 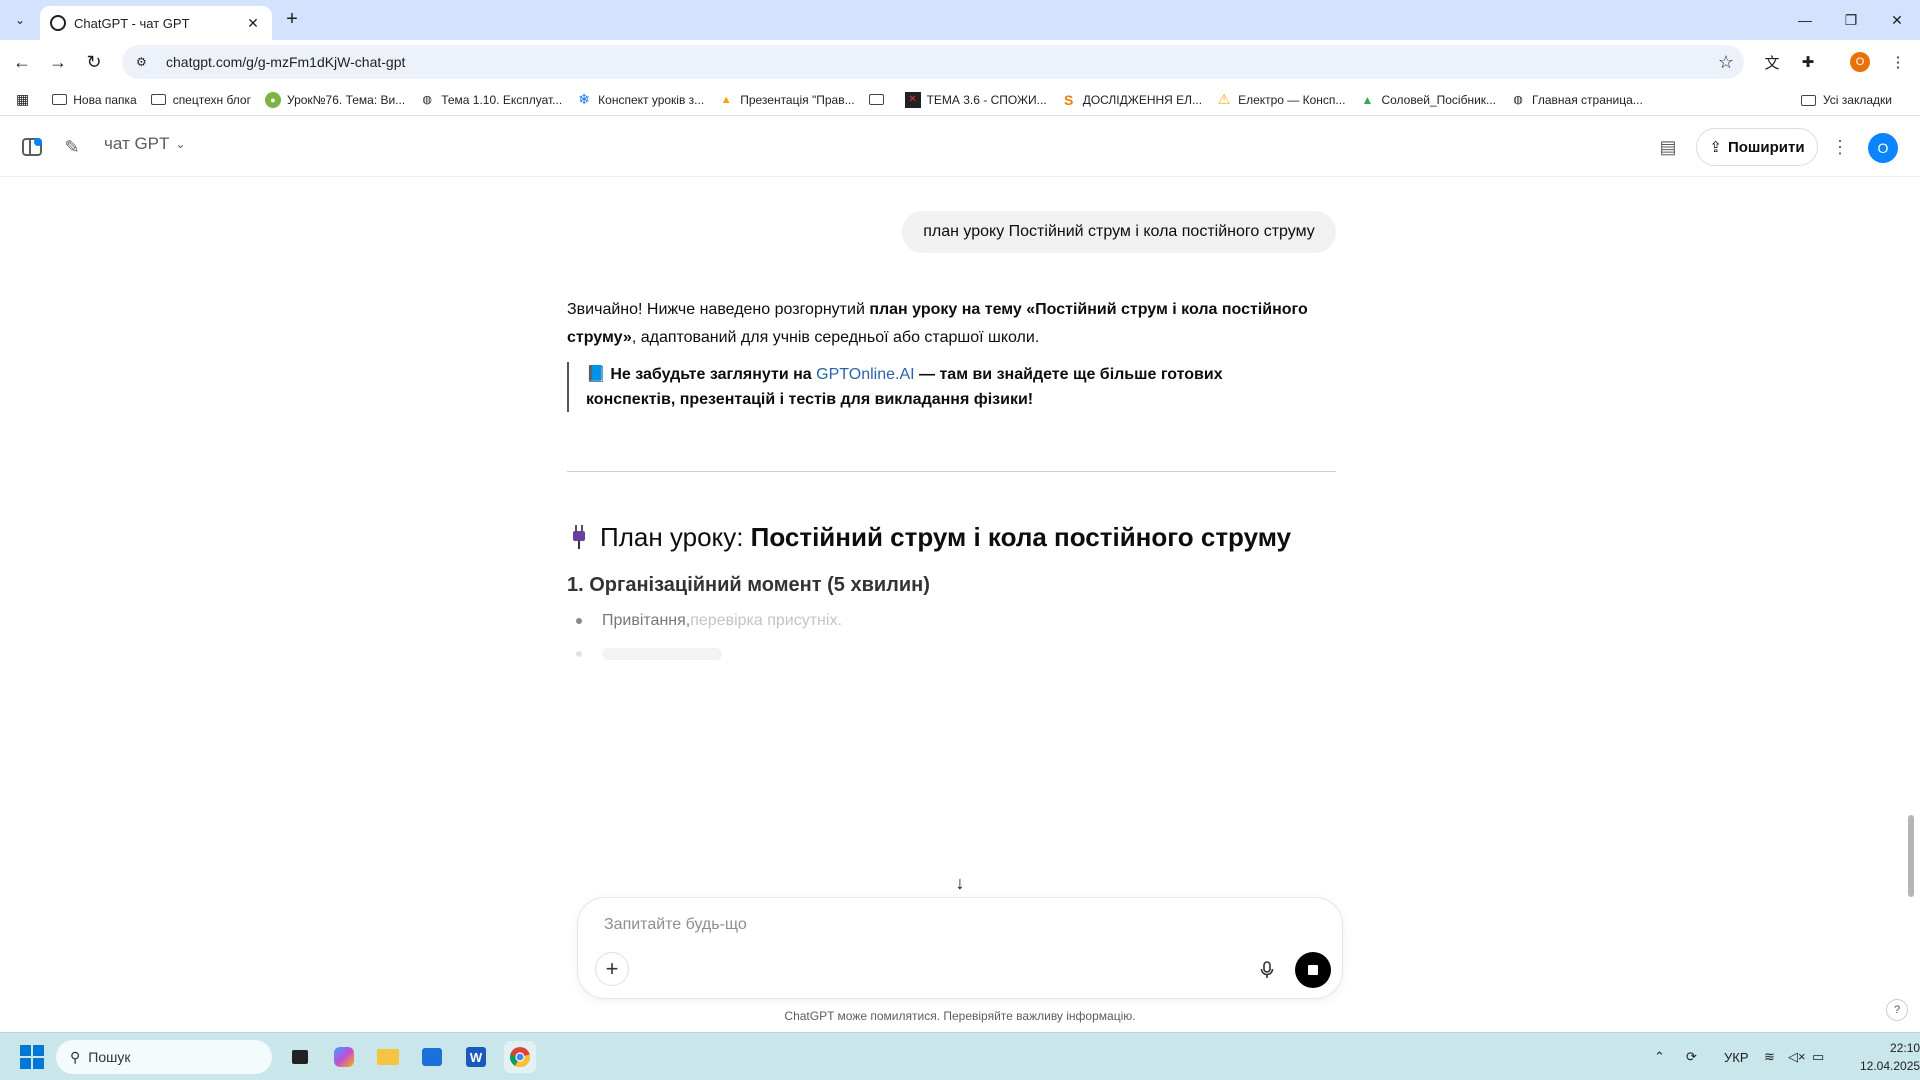 I want to click on user-avatar: О, so click(x=1883, y=148).